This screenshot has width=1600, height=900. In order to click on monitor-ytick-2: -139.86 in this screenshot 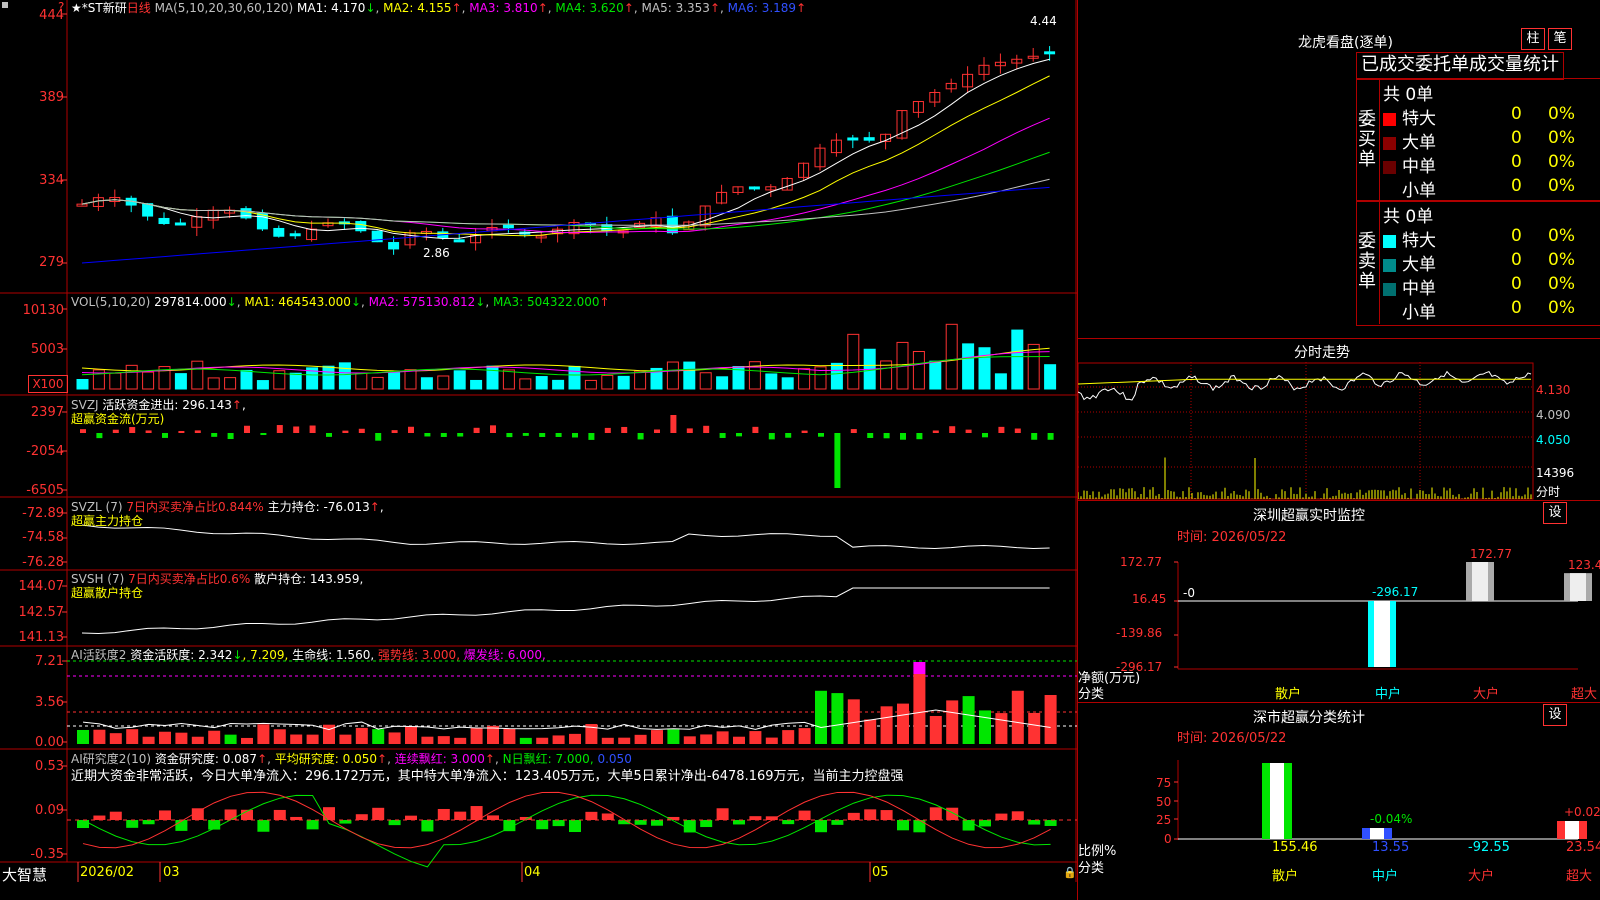, I will do `click(1139, 633)`.